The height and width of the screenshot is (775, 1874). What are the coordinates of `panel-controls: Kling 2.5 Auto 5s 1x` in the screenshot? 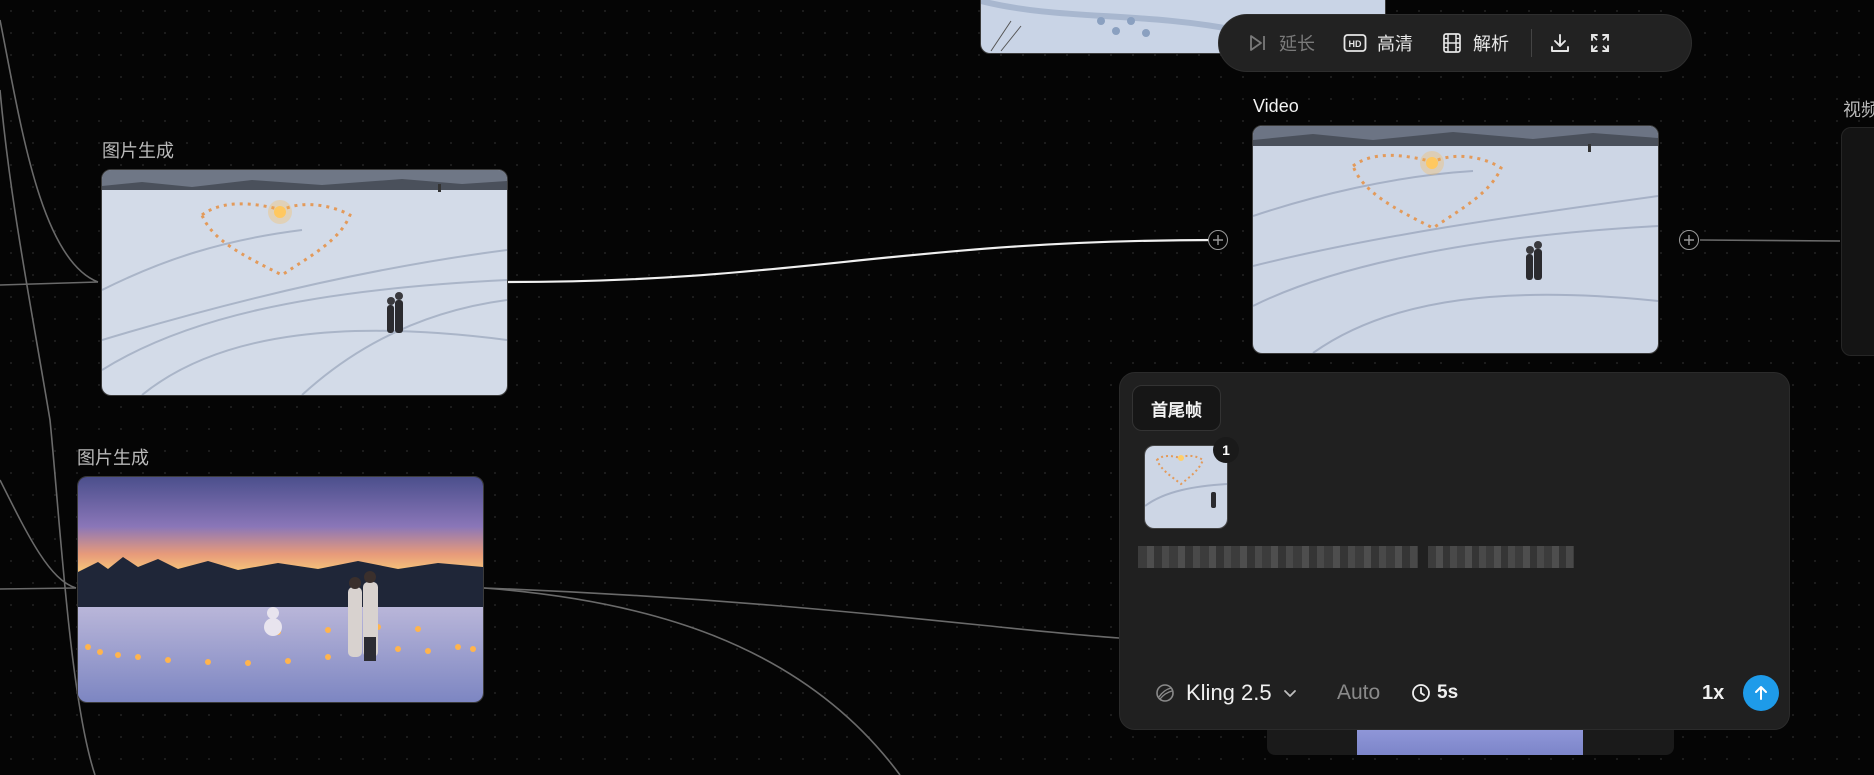 It's located at (1454, 693).